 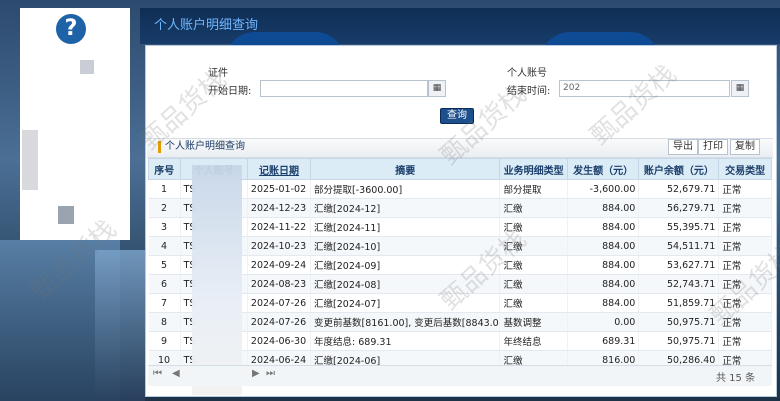 I want to click on page-title: 个人账户明细查询, so click(x=206, y=25).